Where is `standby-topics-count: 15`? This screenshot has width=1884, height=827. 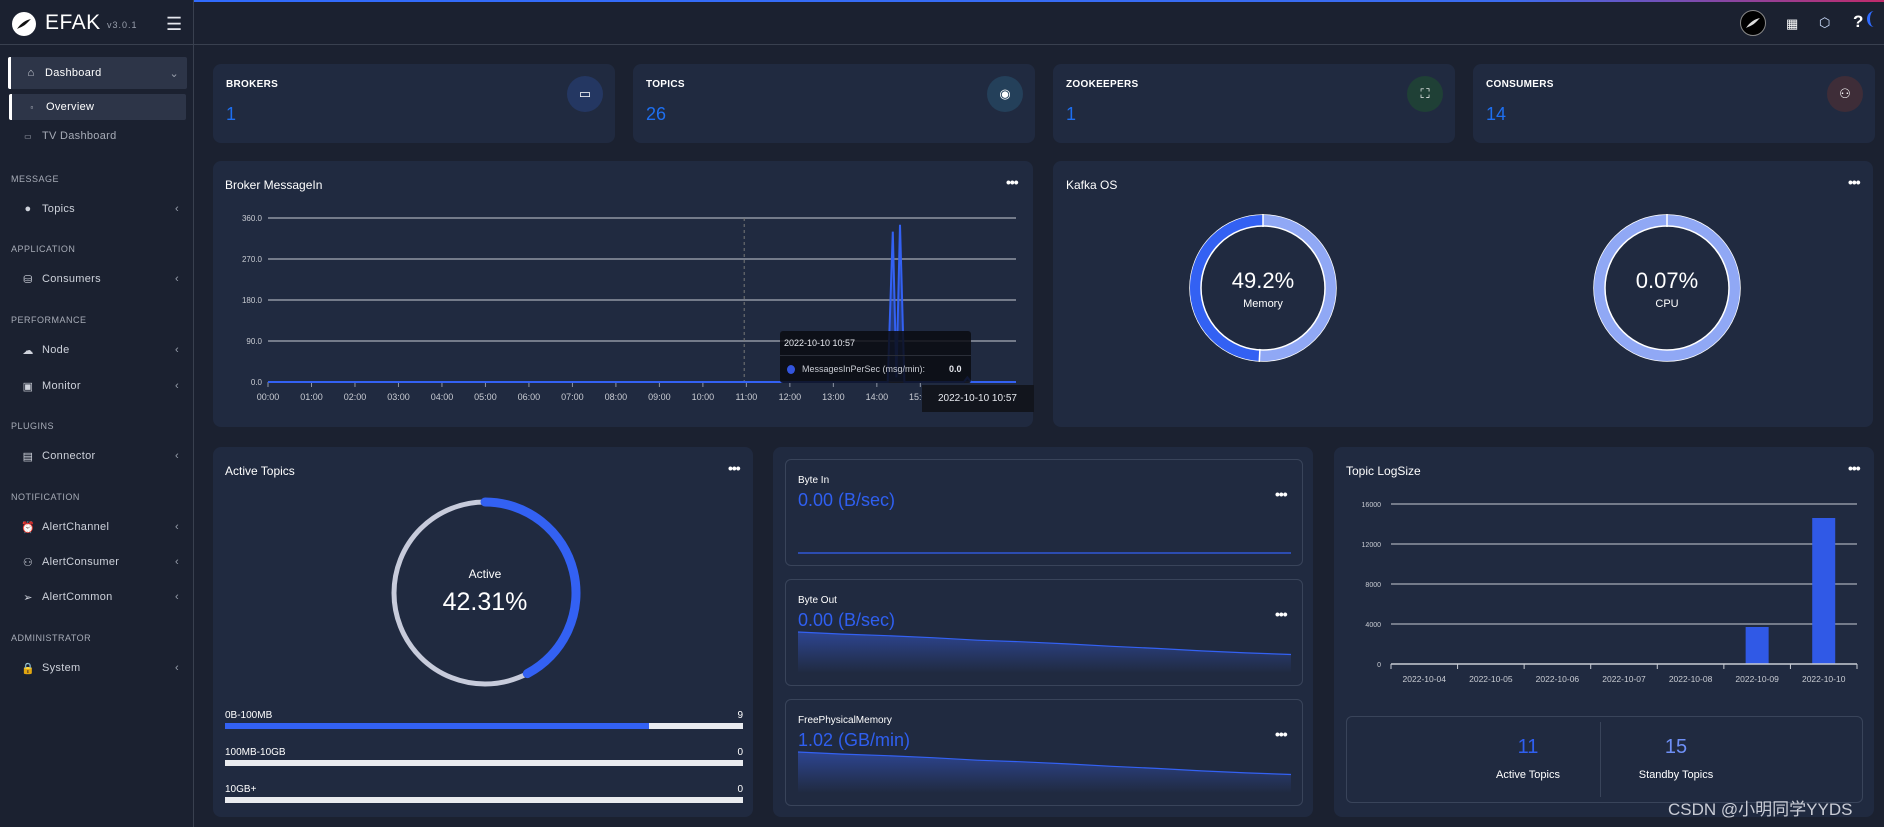
standby-topics-count: 15 is located at coordinates (1676, 747).